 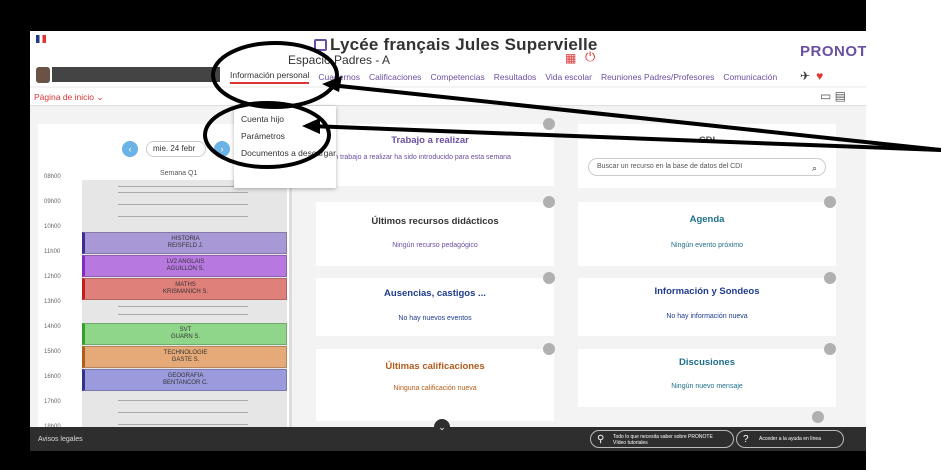 I want to click on right-margin, so click(x=903, y=235).